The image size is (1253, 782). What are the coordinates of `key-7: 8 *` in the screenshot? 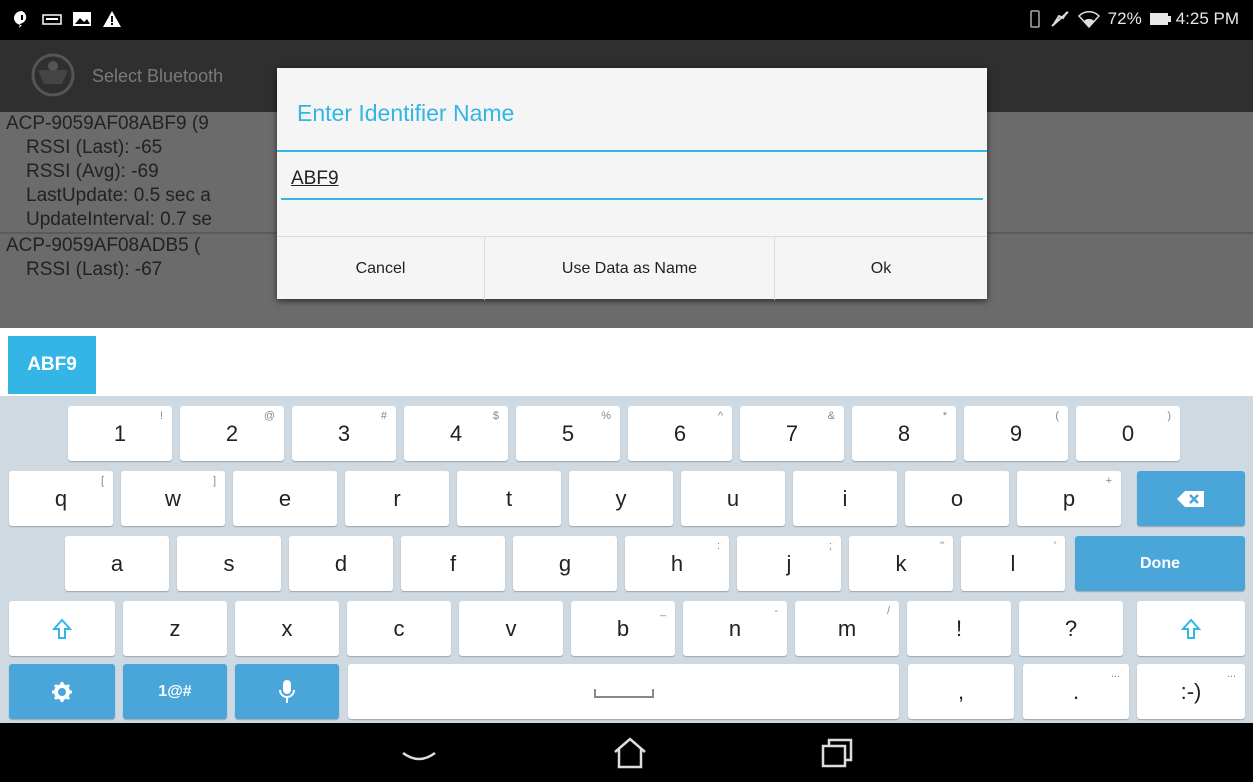 It's located at (904, 433).